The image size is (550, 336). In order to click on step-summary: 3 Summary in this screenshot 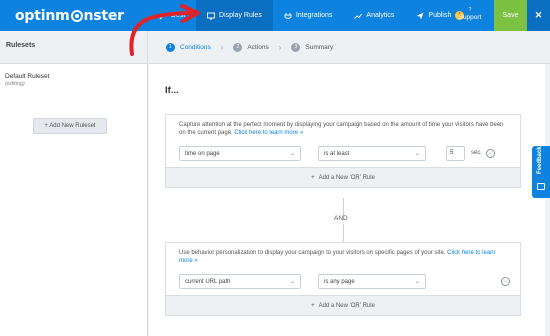, I will do `click(312, 47)`.